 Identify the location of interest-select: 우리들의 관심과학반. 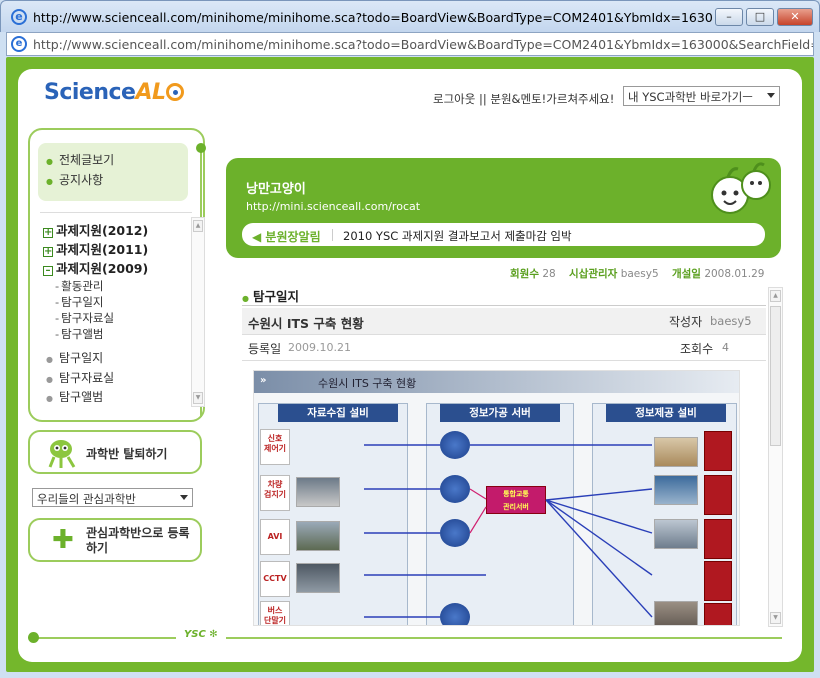
(112, 497).